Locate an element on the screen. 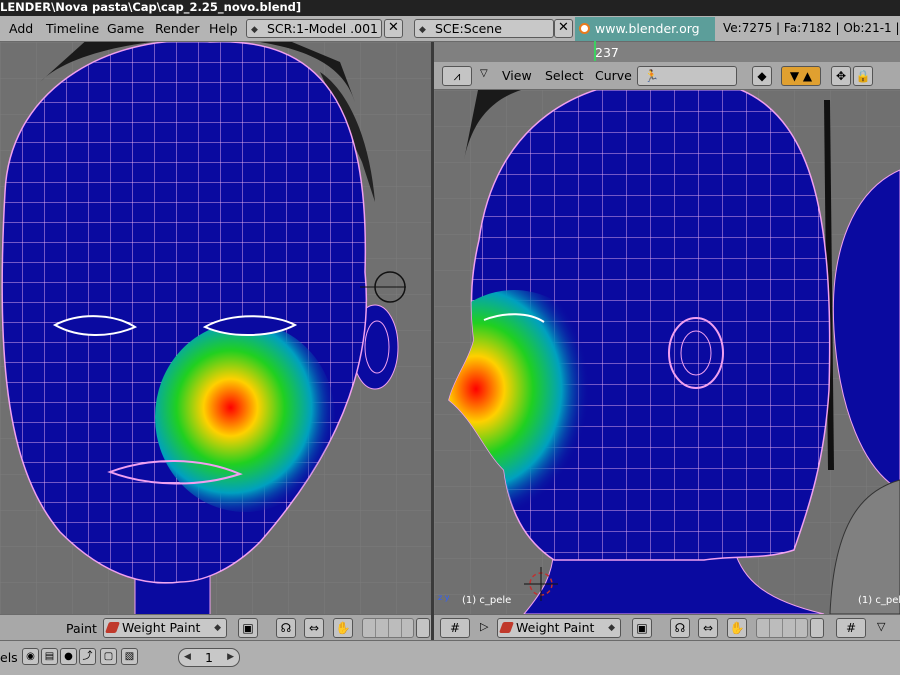 Image resolution: width=900 pixels, height=675 pixels. active-object-label: (1) c_pele is located at coordinates (487, 600).